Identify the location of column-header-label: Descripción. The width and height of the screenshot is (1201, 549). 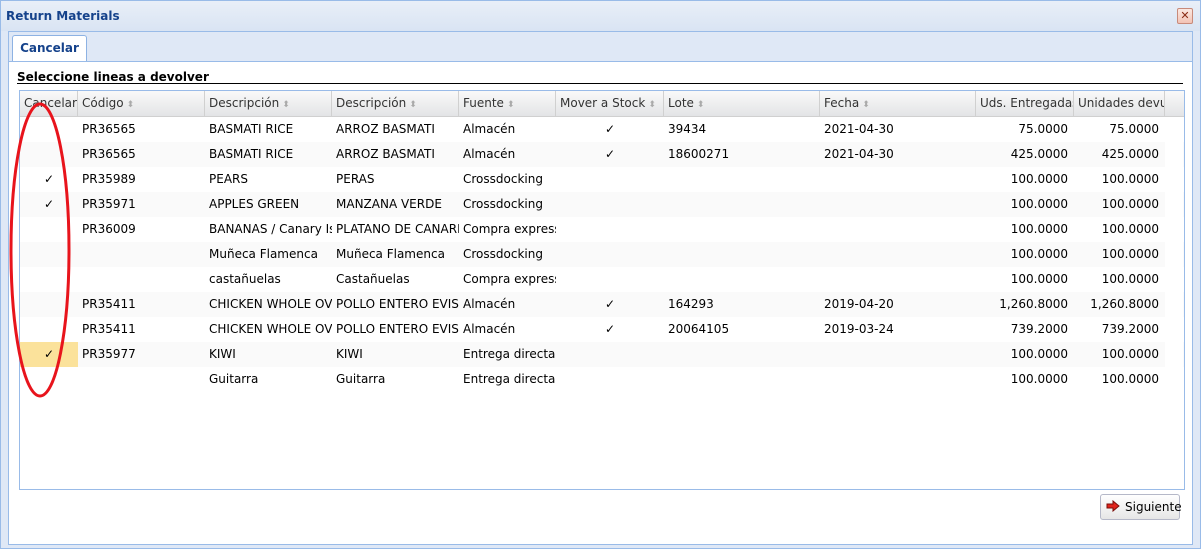
(371, 103).